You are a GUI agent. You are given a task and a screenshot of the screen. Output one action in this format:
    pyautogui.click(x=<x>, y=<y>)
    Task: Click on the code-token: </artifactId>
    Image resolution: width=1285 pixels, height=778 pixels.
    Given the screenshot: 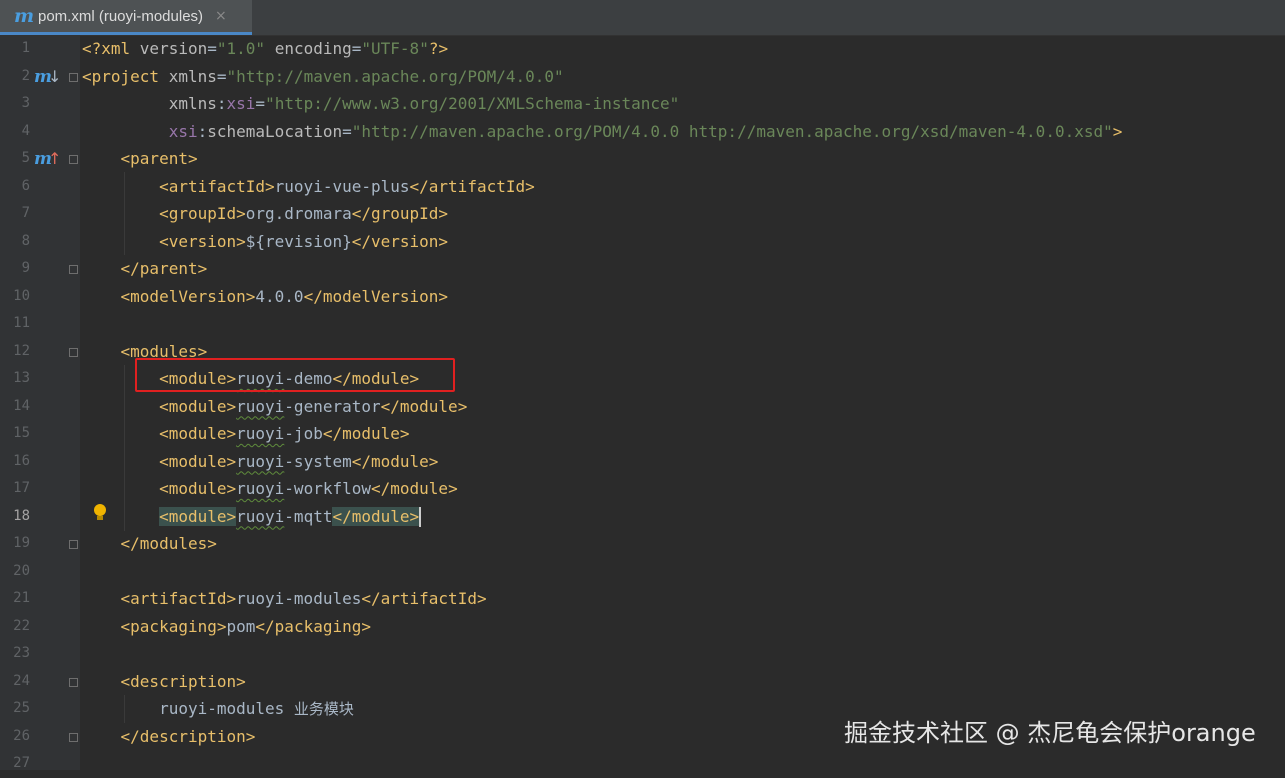 What is the action you would take?
    pyautogui.click(x=472, y=186)
    